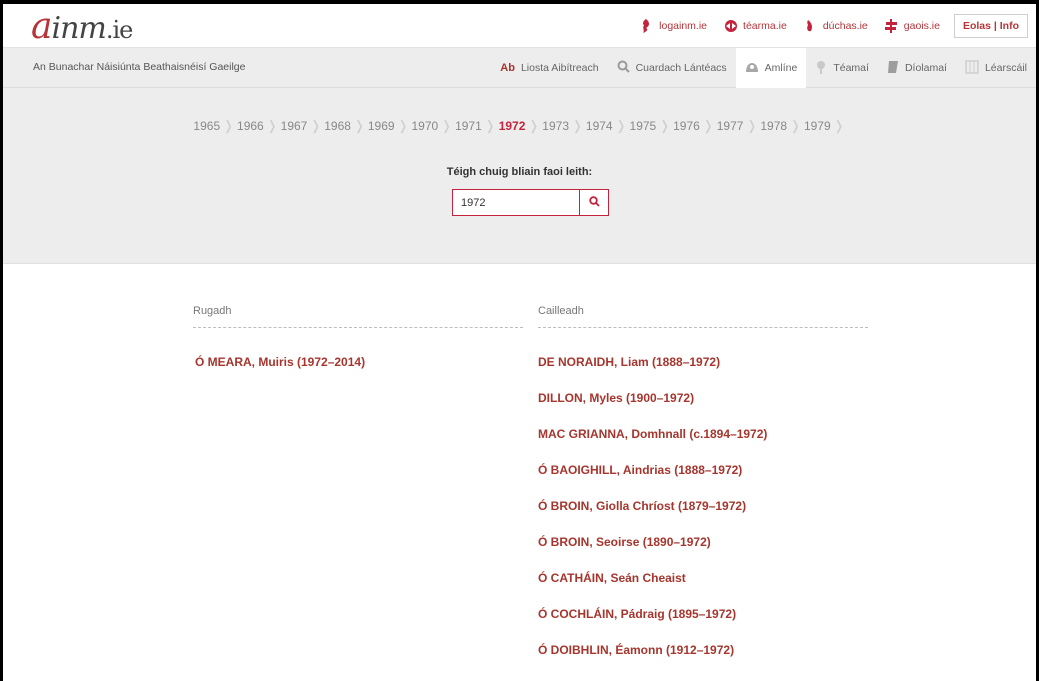 This screenshot has height=681, width=1039. Describe the element at coordinates (752, 68) in the screenshot. I see `timeline-icon` at that location.